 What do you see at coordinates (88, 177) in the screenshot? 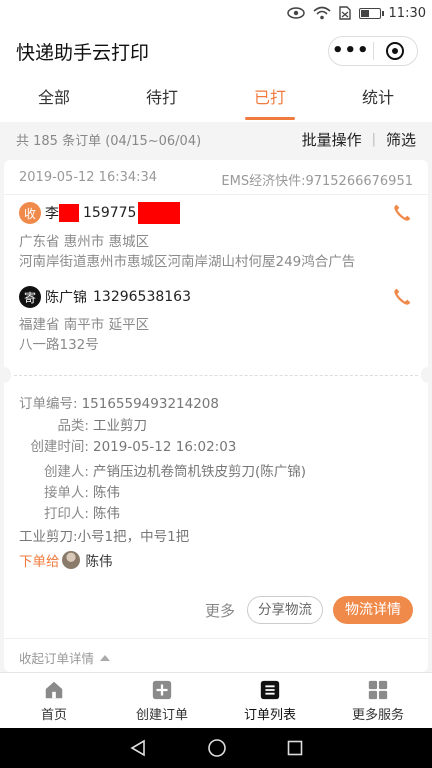
I see `order-created-at: 2019-05-12 16:34:34` at bounding box center [88, 177].